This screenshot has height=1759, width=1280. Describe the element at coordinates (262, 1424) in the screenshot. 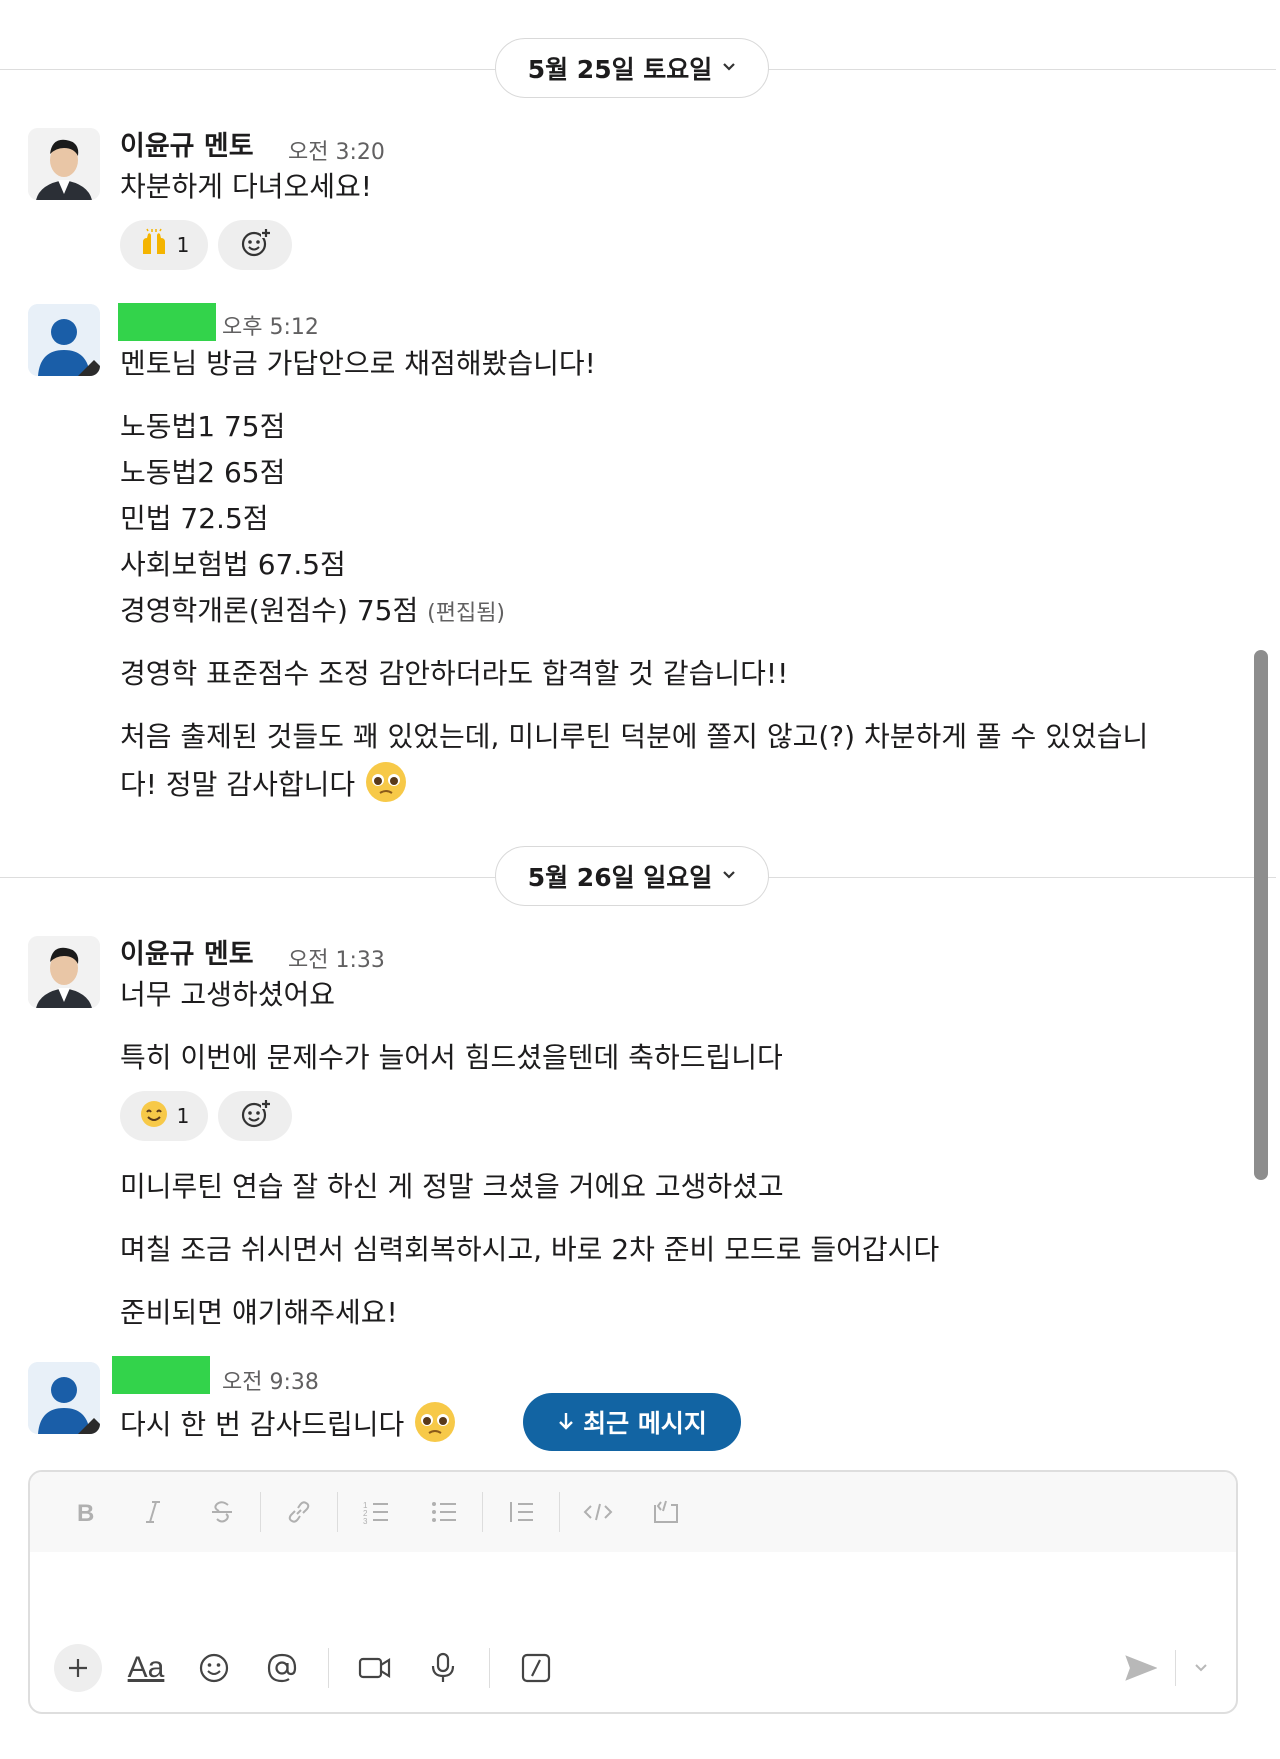

I see `message-text: 다시 한 번 감사드립니다` at that location.